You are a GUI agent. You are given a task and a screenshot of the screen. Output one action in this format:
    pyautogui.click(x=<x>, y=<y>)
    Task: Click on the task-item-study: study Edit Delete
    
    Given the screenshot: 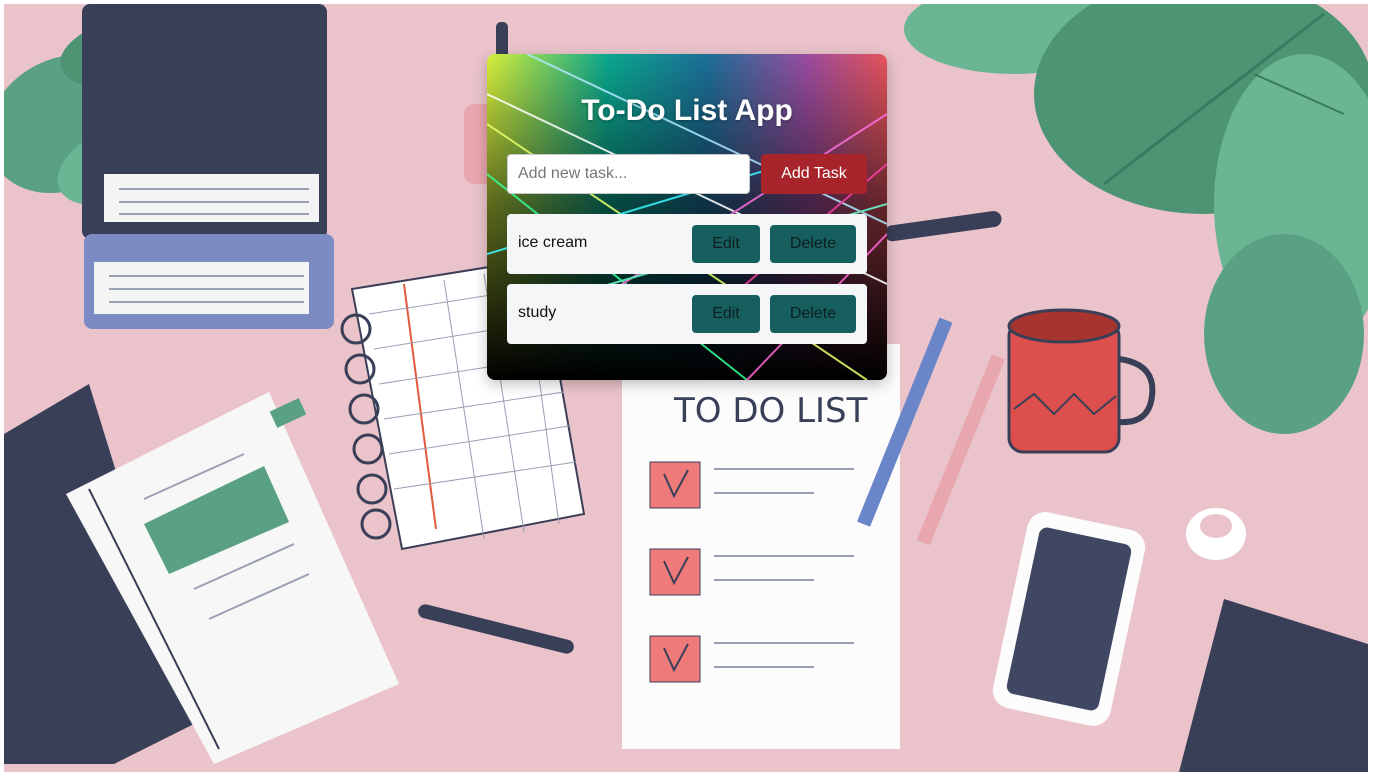 What is the action you would take?
    pyautogui.click(x=687, y=314)
    